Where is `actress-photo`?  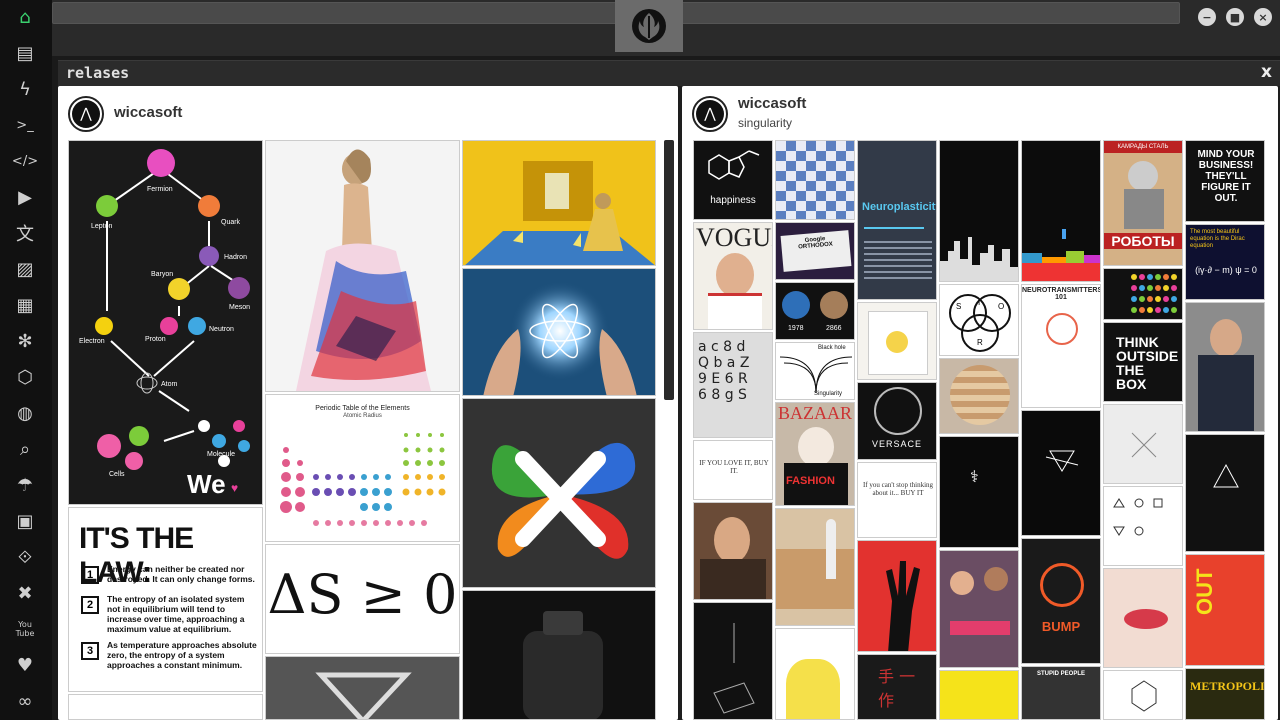
actress-photo is located at coordinates (1225, 367).